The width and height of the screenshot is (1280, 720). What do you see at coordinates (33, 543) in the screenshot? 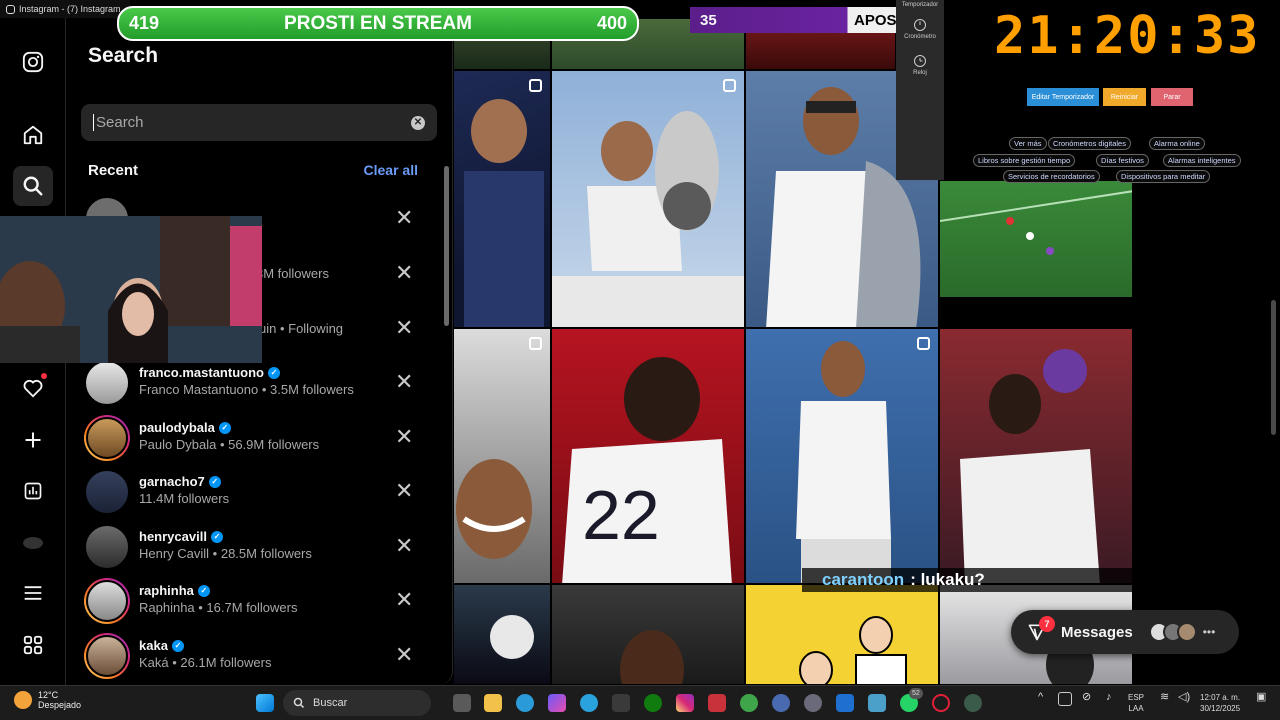
I see `profile-avatar-icon` at bounding box center [33, 543].